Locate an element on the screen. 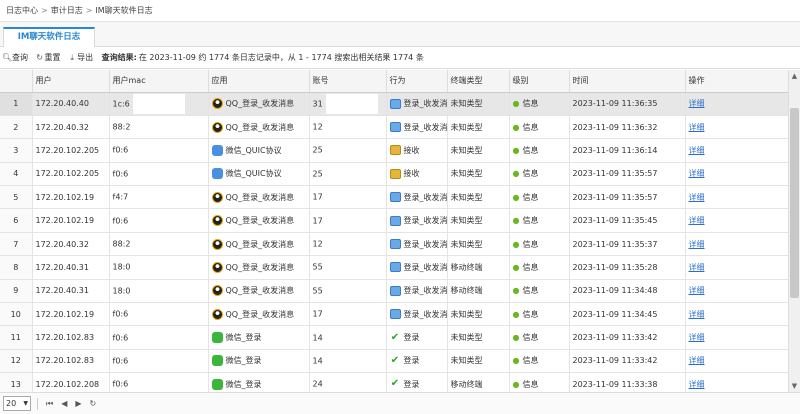  refresh-page-icon: ↻ is located at coordinates (93, 403).